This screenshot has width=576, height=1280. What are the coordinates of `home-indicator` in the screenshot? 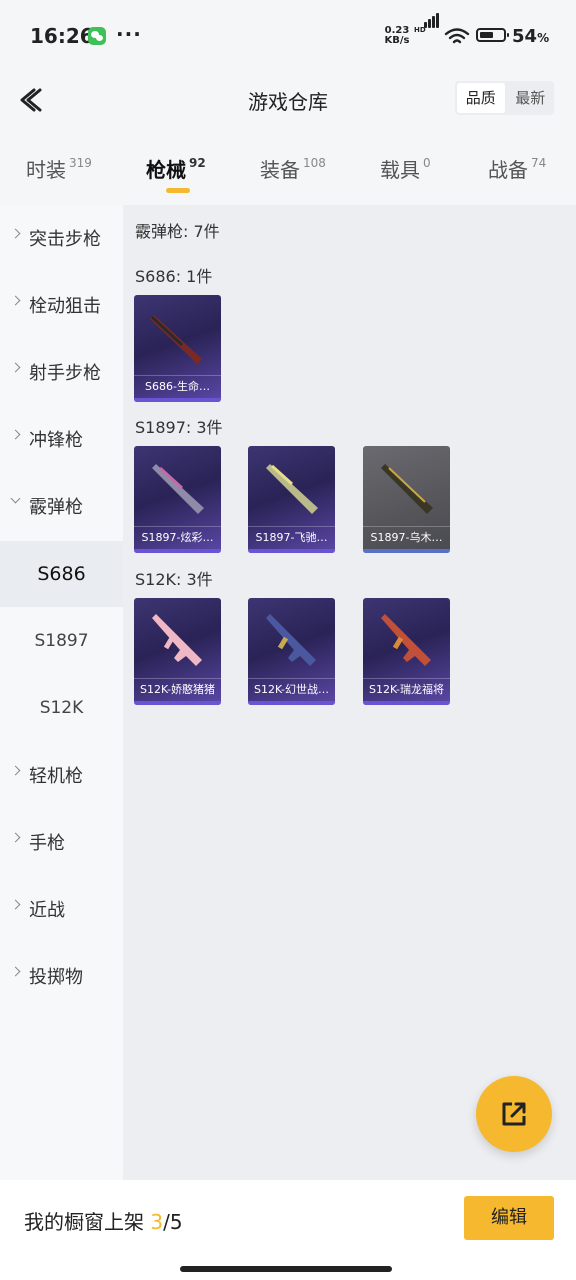 It's located at (286, 1269).